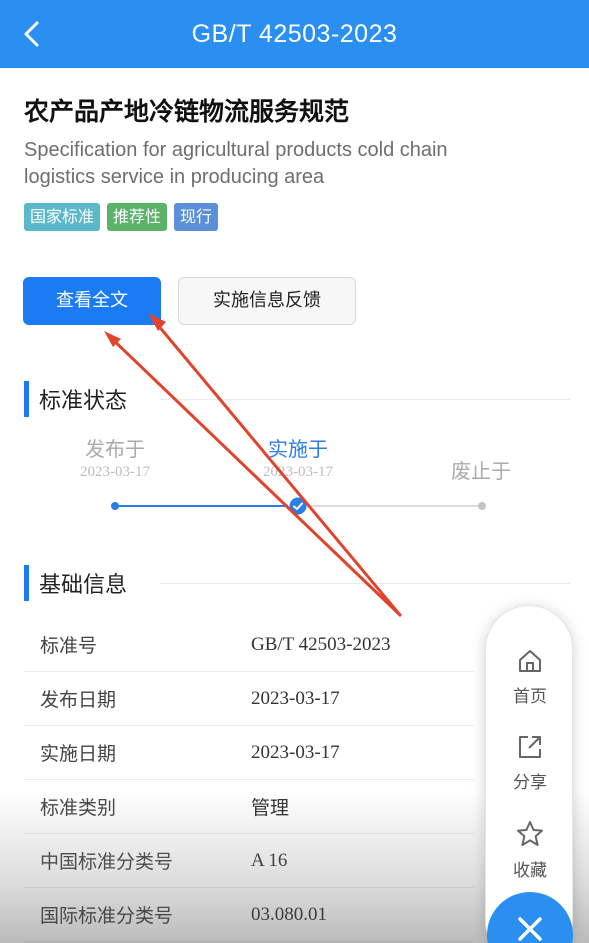 The width and height of the screenshot is (589, 943). Describe the element at coordinates (530, 747) in the screenshot. I see `share-icon` at that location.